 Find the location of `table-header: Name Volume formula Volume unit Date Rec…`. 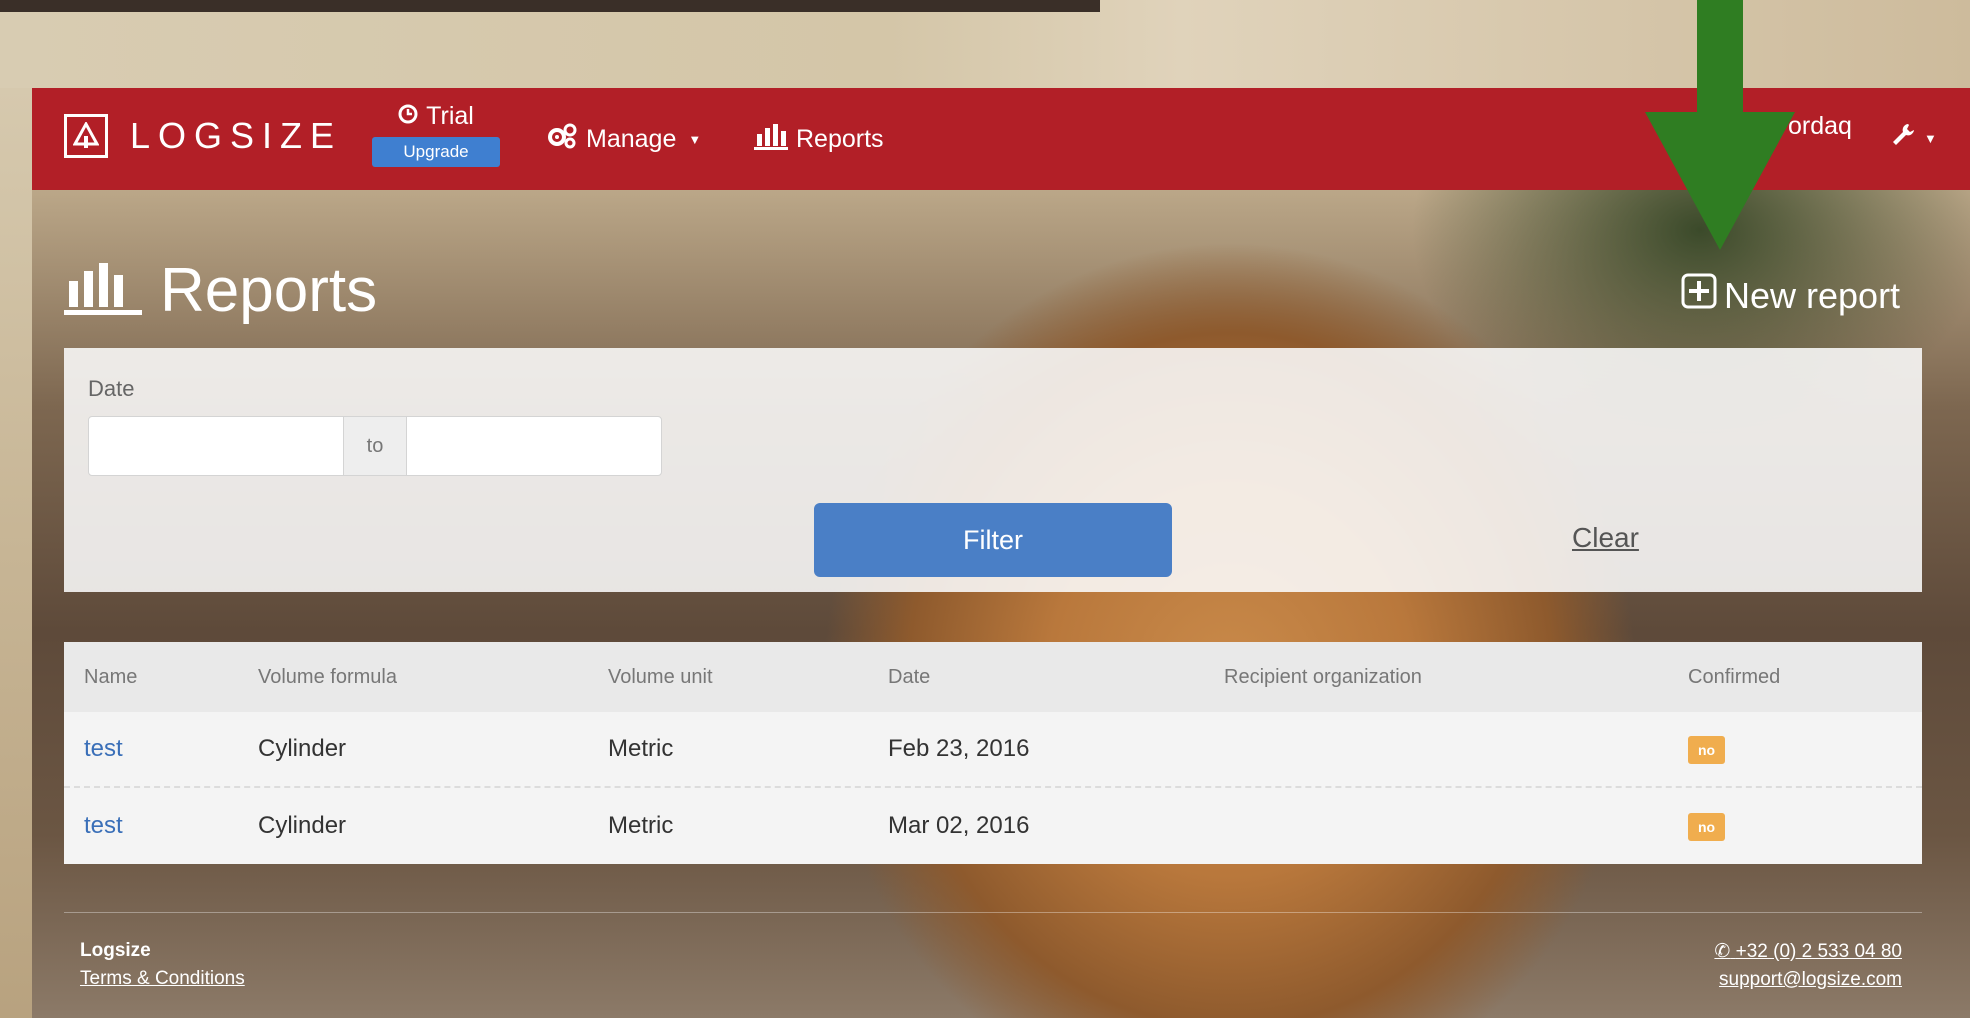

table-header: Name Volume formula Volume unit Date Rec… is located at coordinates (993, 677).